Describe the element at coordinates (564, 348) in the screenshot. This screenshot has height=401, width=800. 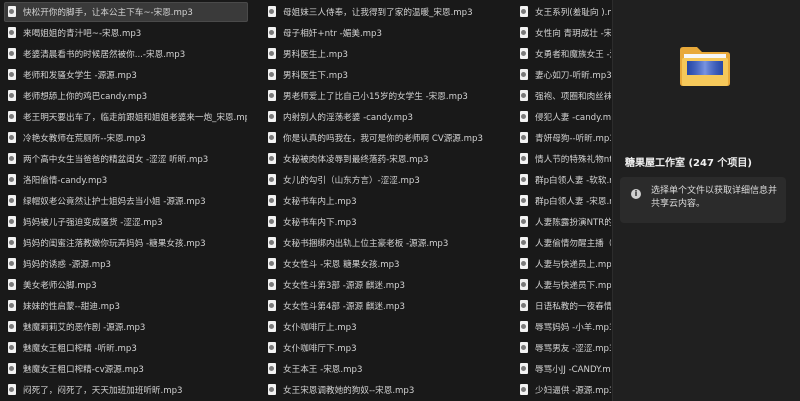
I see `file-item: 辱骂男友 -涩涩.mp3` at that location.